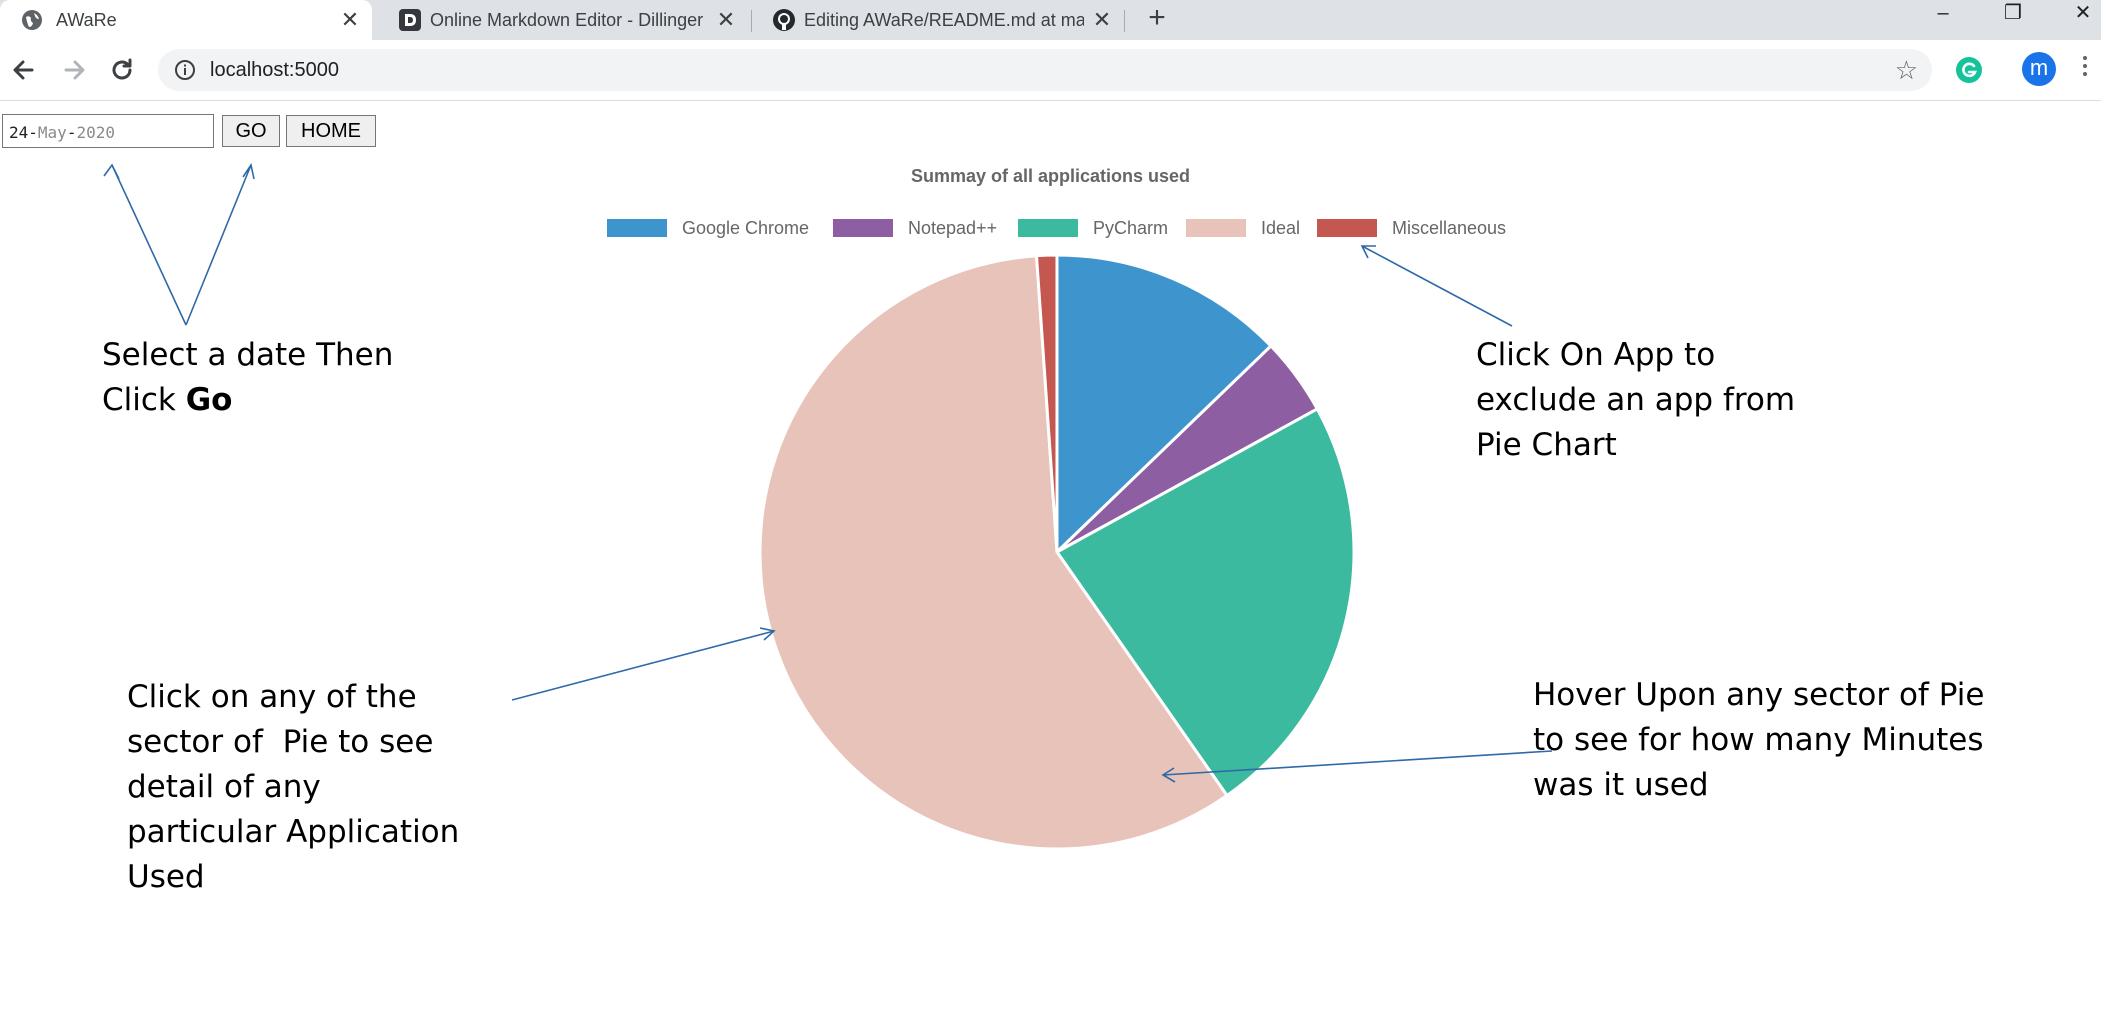 This screenshot has height=1011, width=2101. I want to click on annotation-line: Hover Upon any sector of Pie, so click(1759, 695).